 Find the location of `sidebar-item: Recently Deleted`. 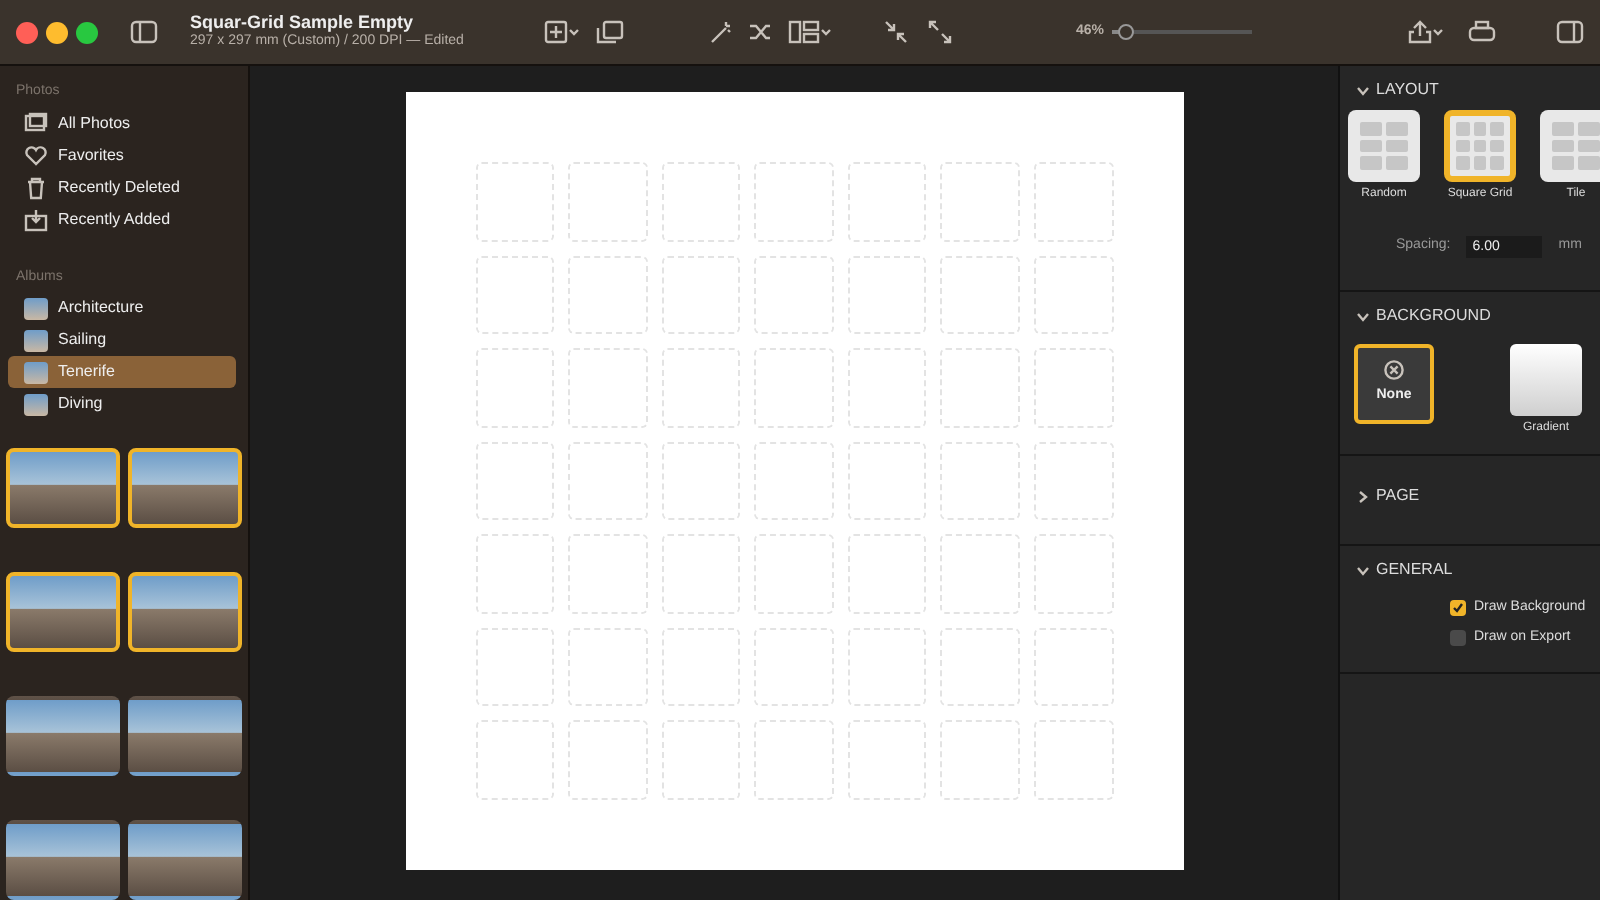

sidebar-item: Recently Deleted is located at coordinates (122, 187).